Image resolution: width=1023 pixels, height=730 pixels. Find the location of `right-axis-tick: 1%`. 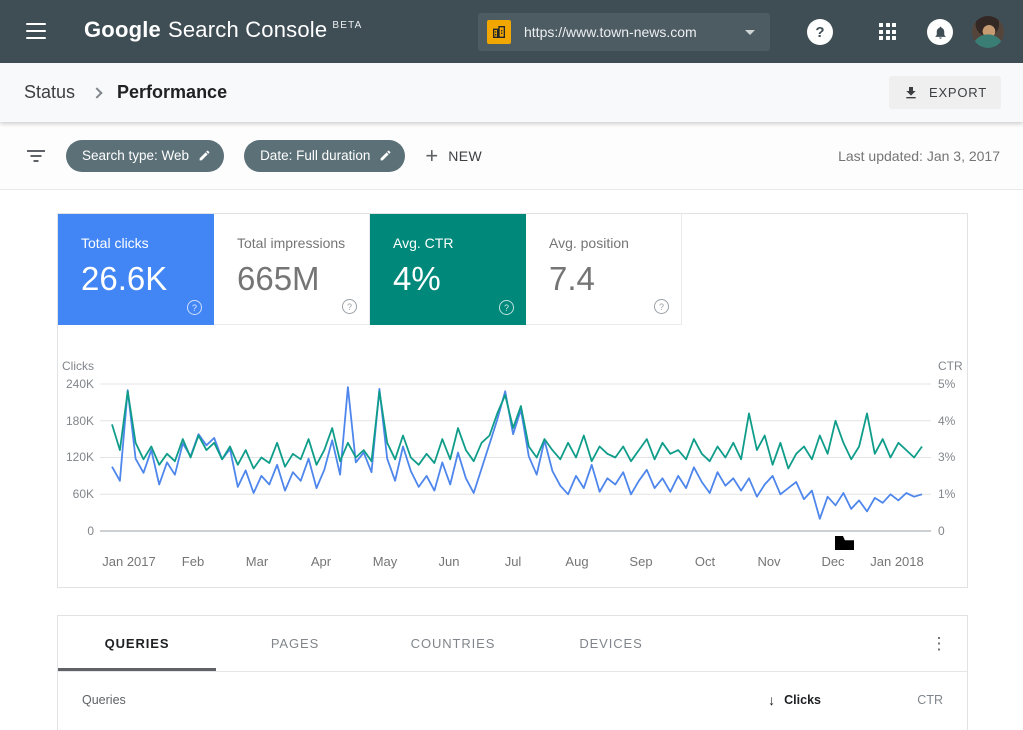

right-axis-tick: 1% is located at coordinates (947, 494).